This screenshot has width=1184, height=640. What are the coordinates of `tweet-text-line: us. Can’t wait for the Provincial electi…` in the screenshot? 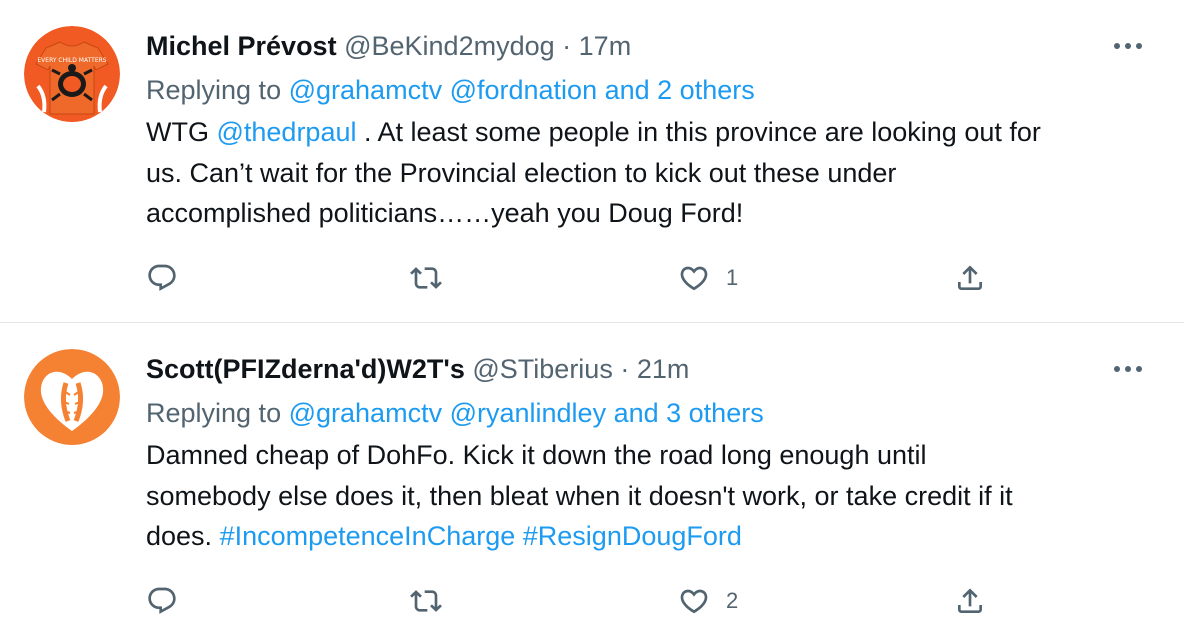 It's located at (521, 172).